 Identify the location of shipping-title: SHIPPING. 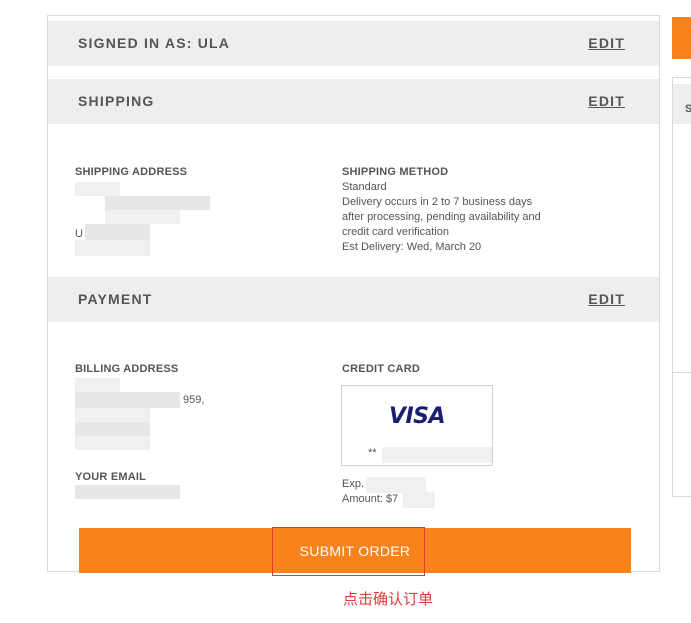
(116, 101).